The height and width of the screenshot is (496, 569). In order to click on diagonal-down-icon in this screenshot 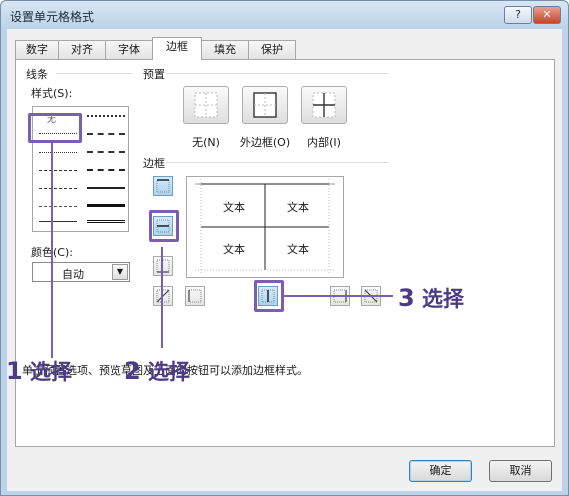, I will do `click(371, 296)`.